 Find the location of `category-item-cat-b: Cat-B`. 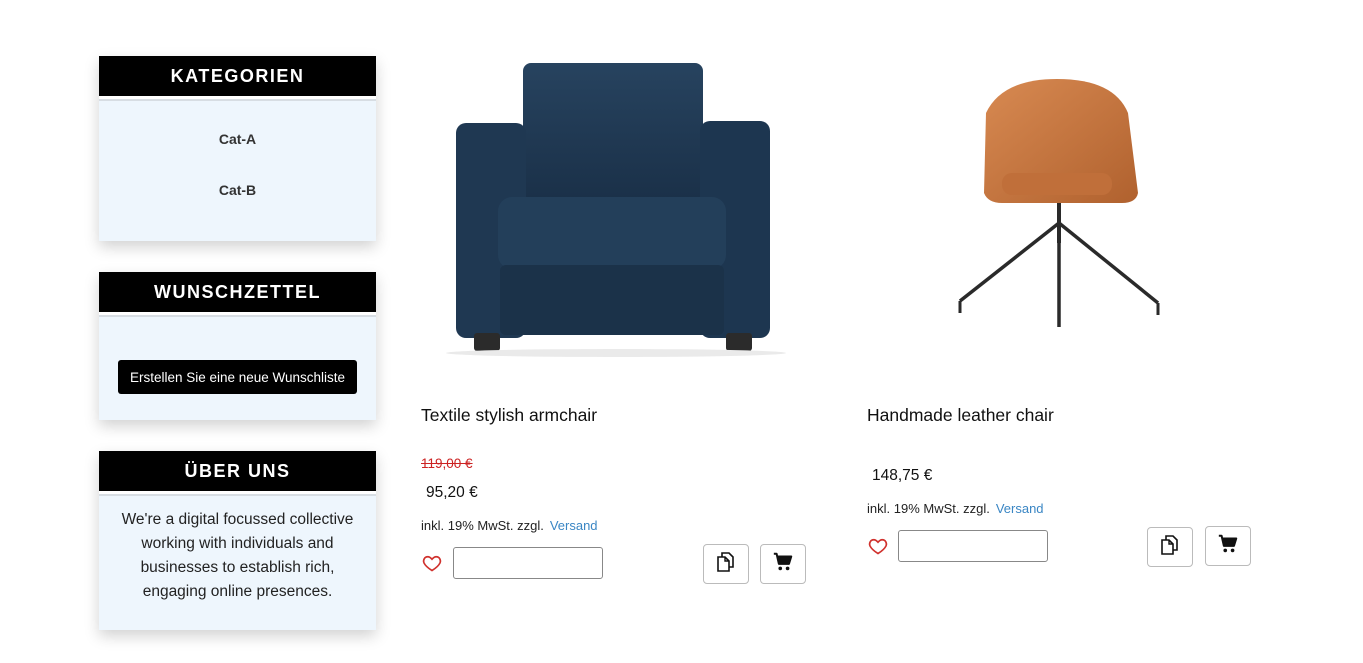

category-item-cat-b: Cat-B is located at coordinates (237, 207).